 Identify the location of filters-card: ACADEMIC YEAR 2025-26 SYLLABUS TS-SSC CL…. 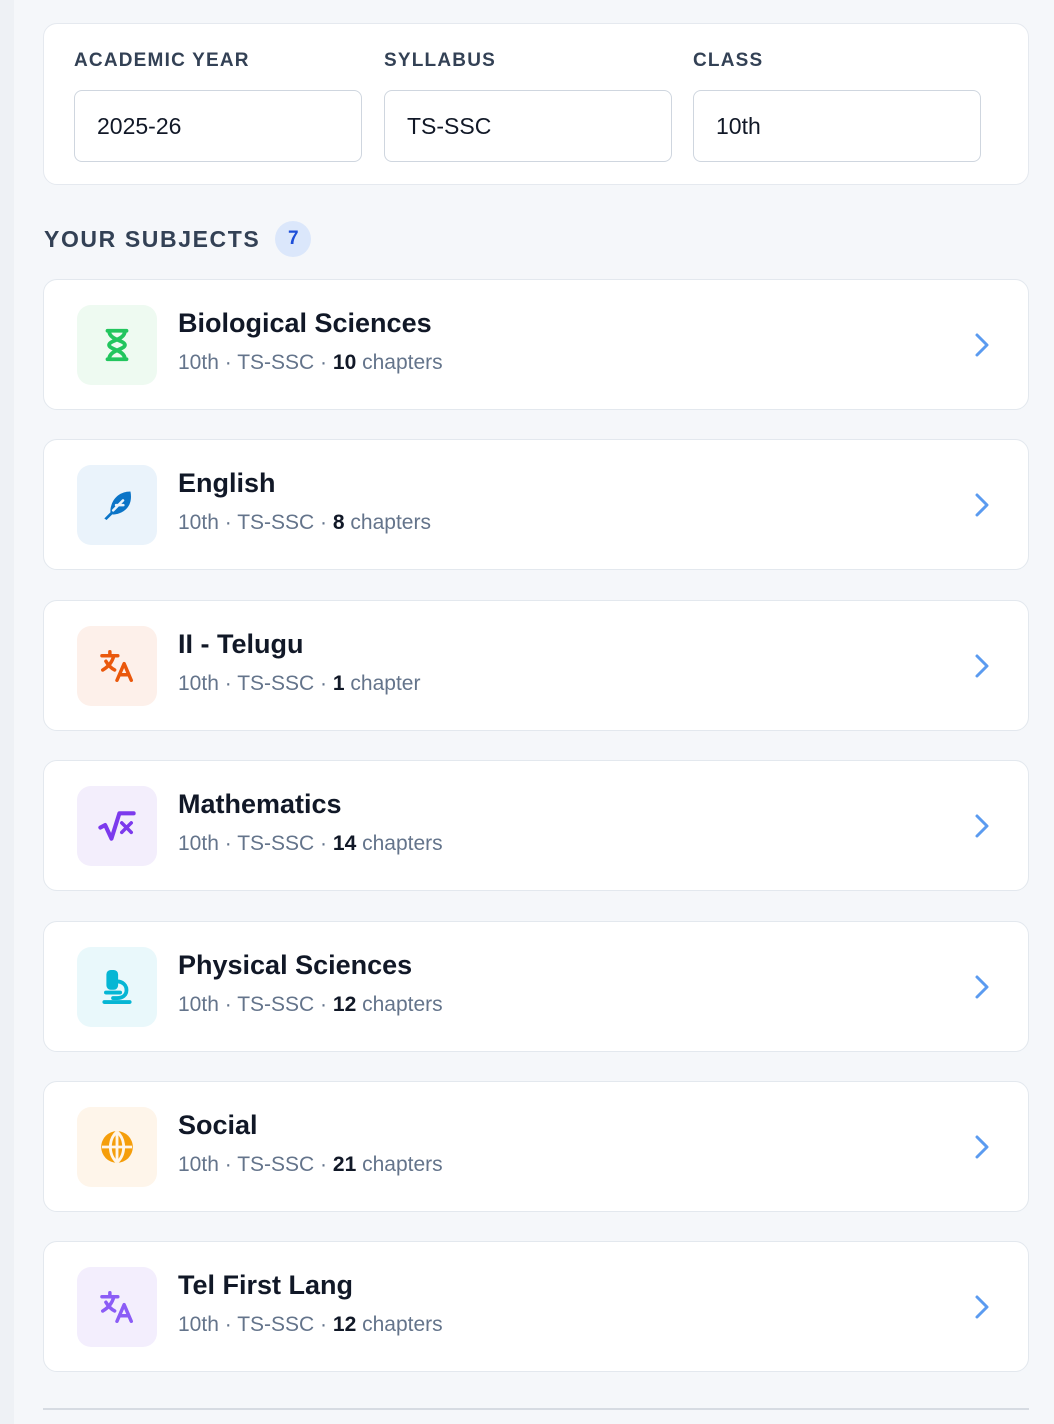
(536, 104).